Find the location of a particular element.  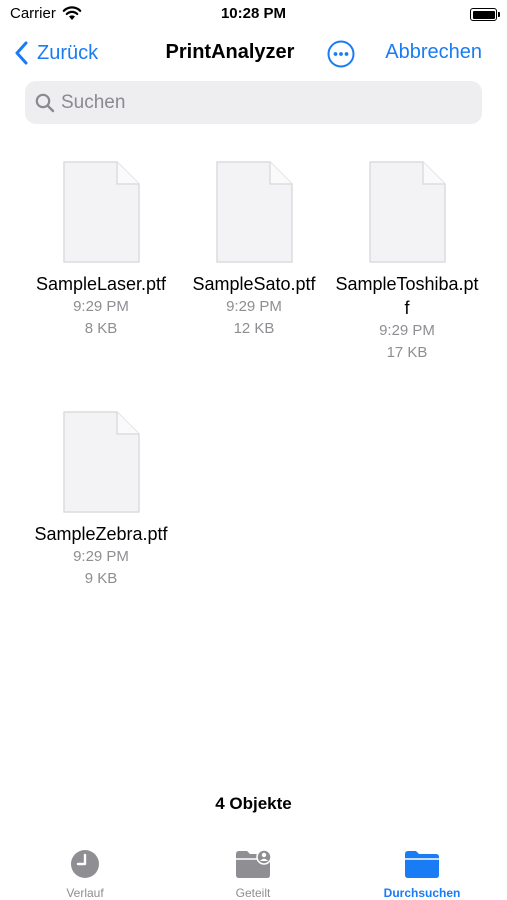

clock-time: 10:28 PM is located at coordinates (253, 13).